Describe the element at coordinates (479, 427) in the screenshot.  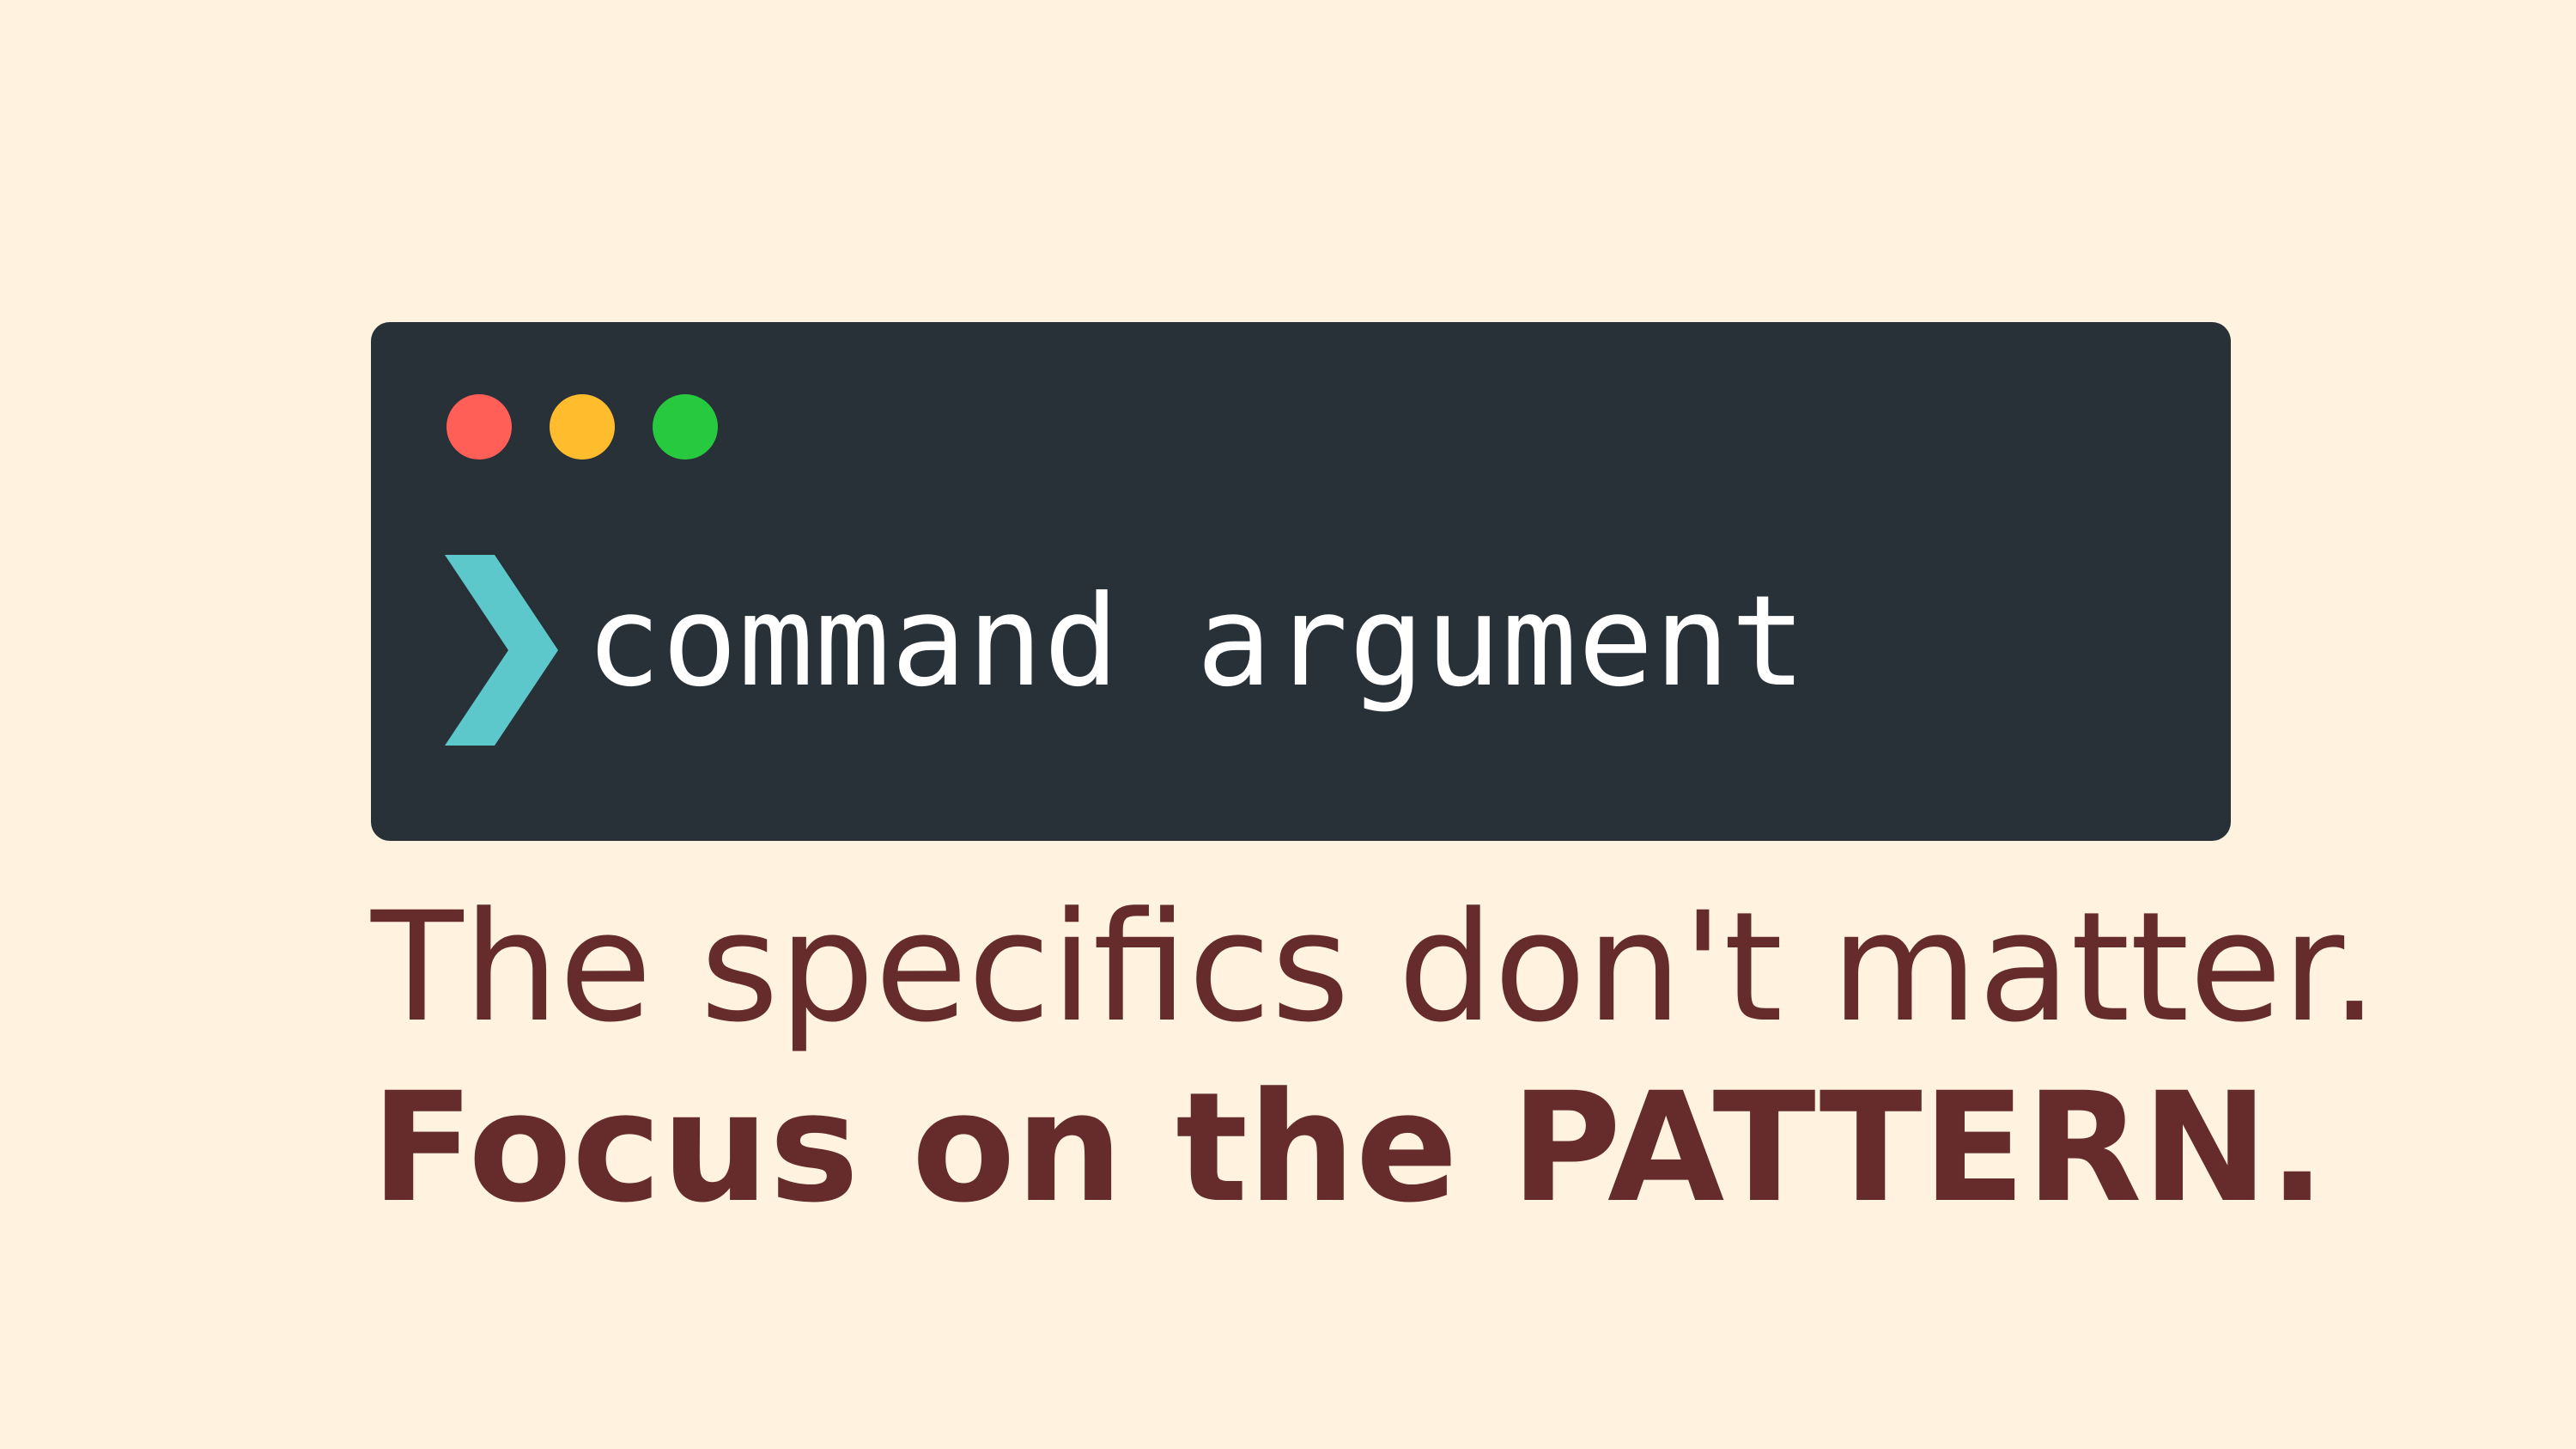
I see `close-window-dot` at that location.